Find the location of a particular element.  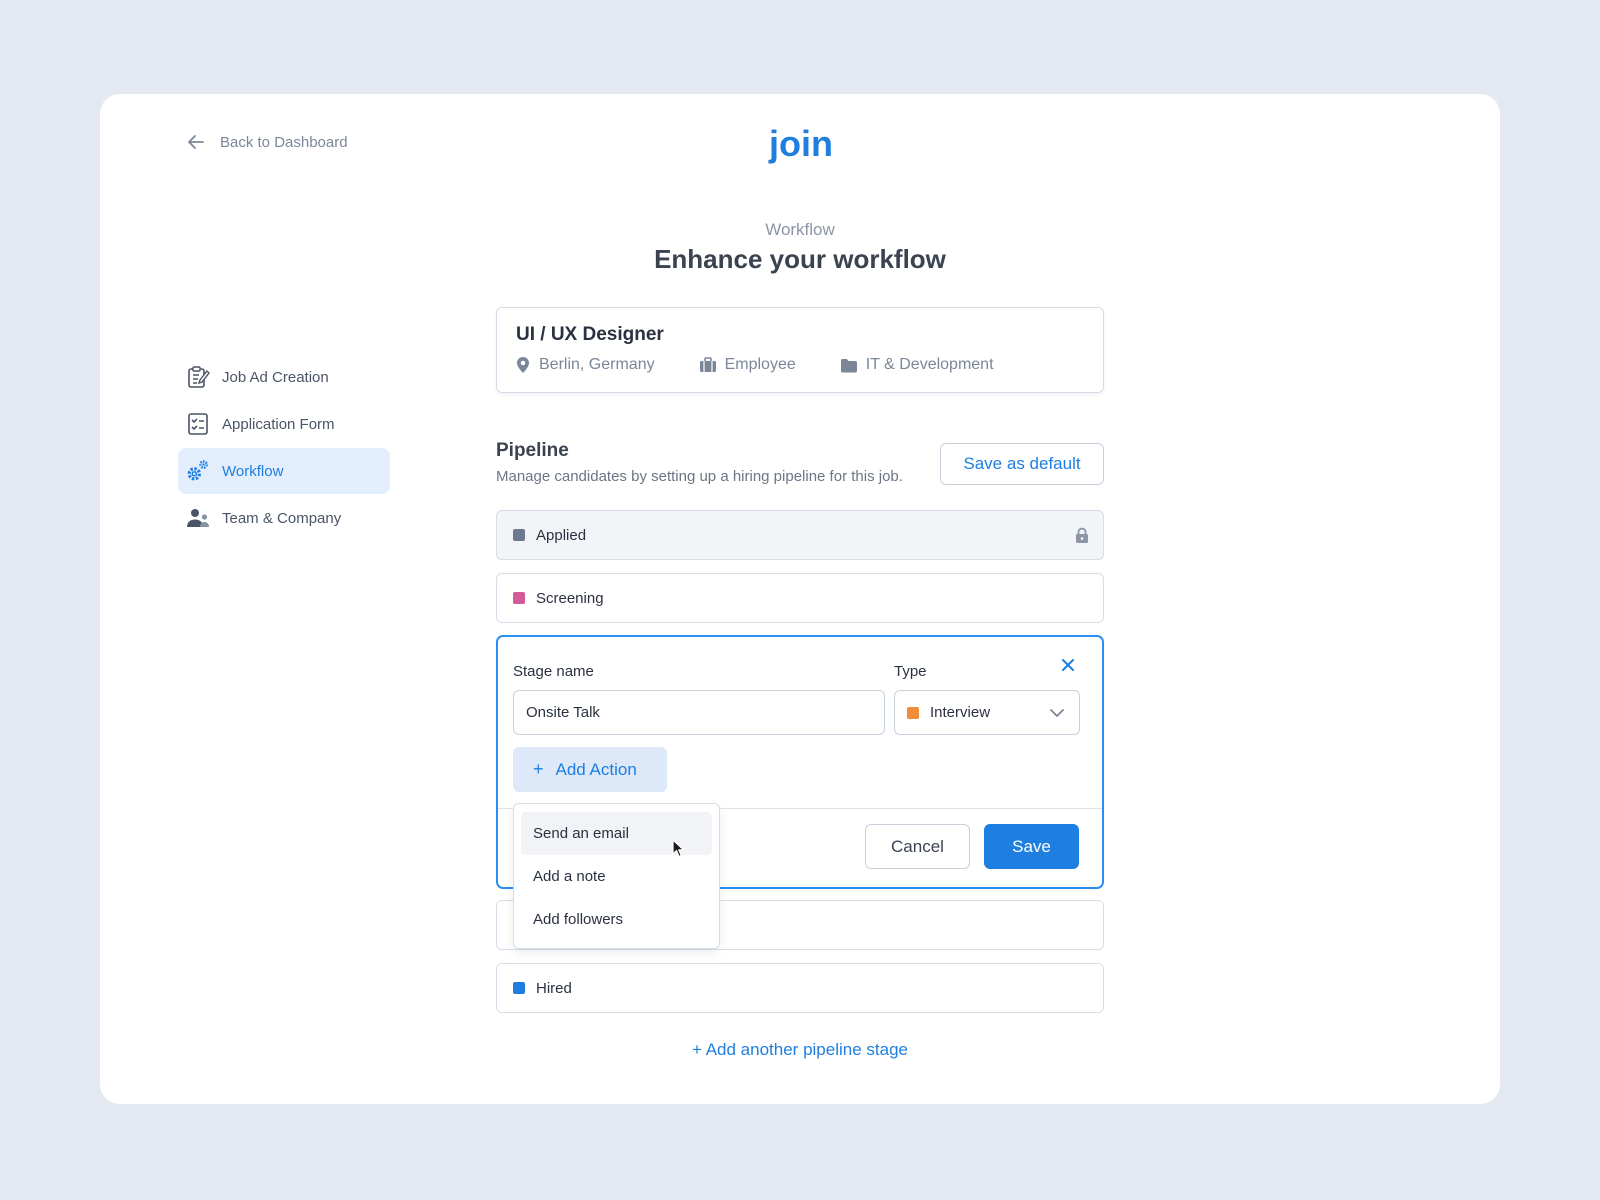

close-icon is located at coordinates (1068, 665).